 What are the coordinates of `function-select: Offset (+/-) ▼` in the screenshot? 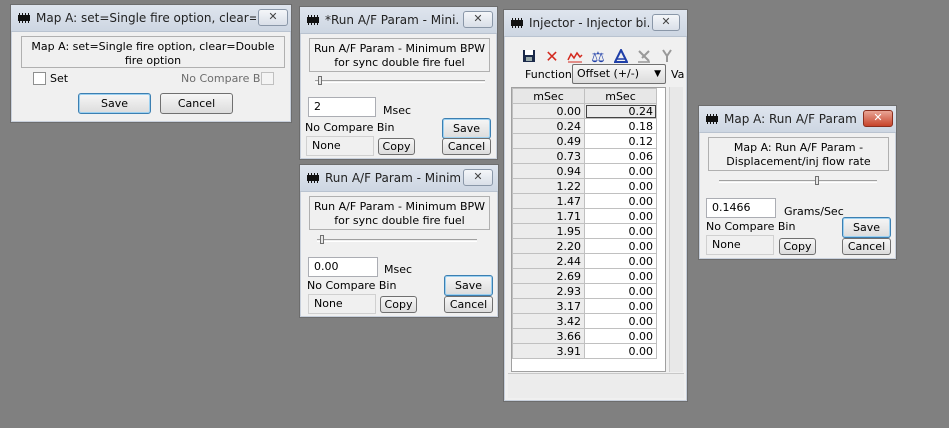 It's located at (619, 74).